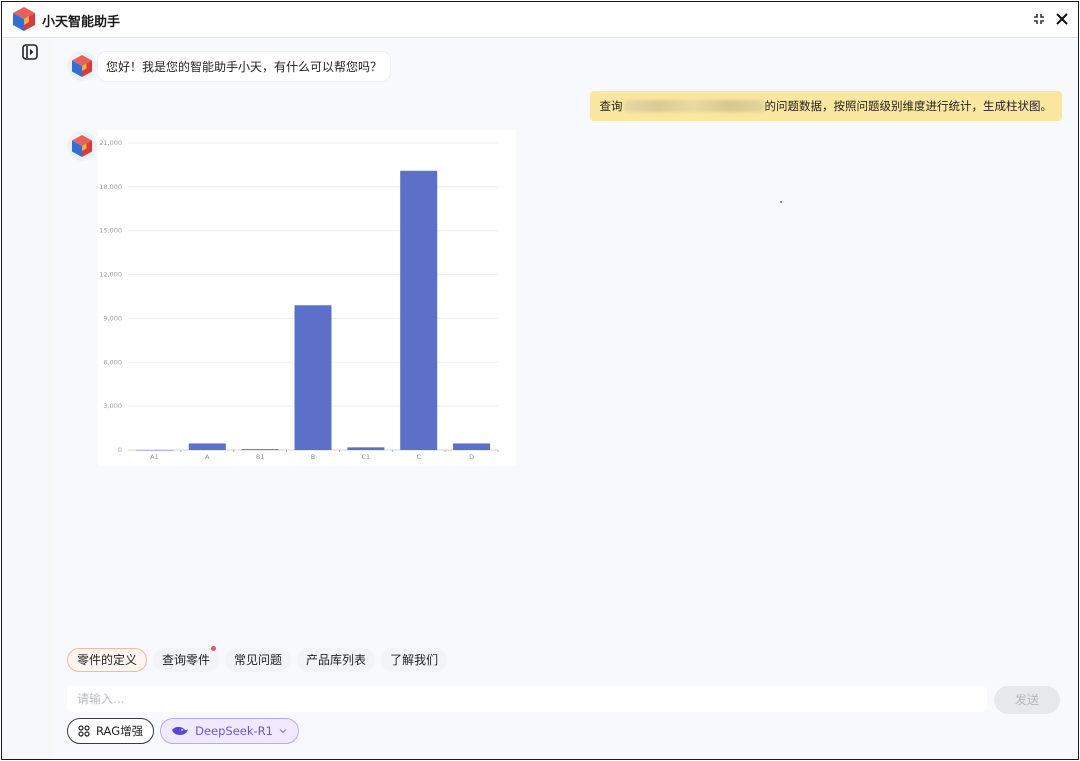 This screenshot has width=1080, height=761. What do you see at coordinates (244, 66) in the screenshot?
I see `assistant-greeting-message: 您好！我是您的智能助手小天，有什么可以帮您吗？` at bounding box center [244, 66].